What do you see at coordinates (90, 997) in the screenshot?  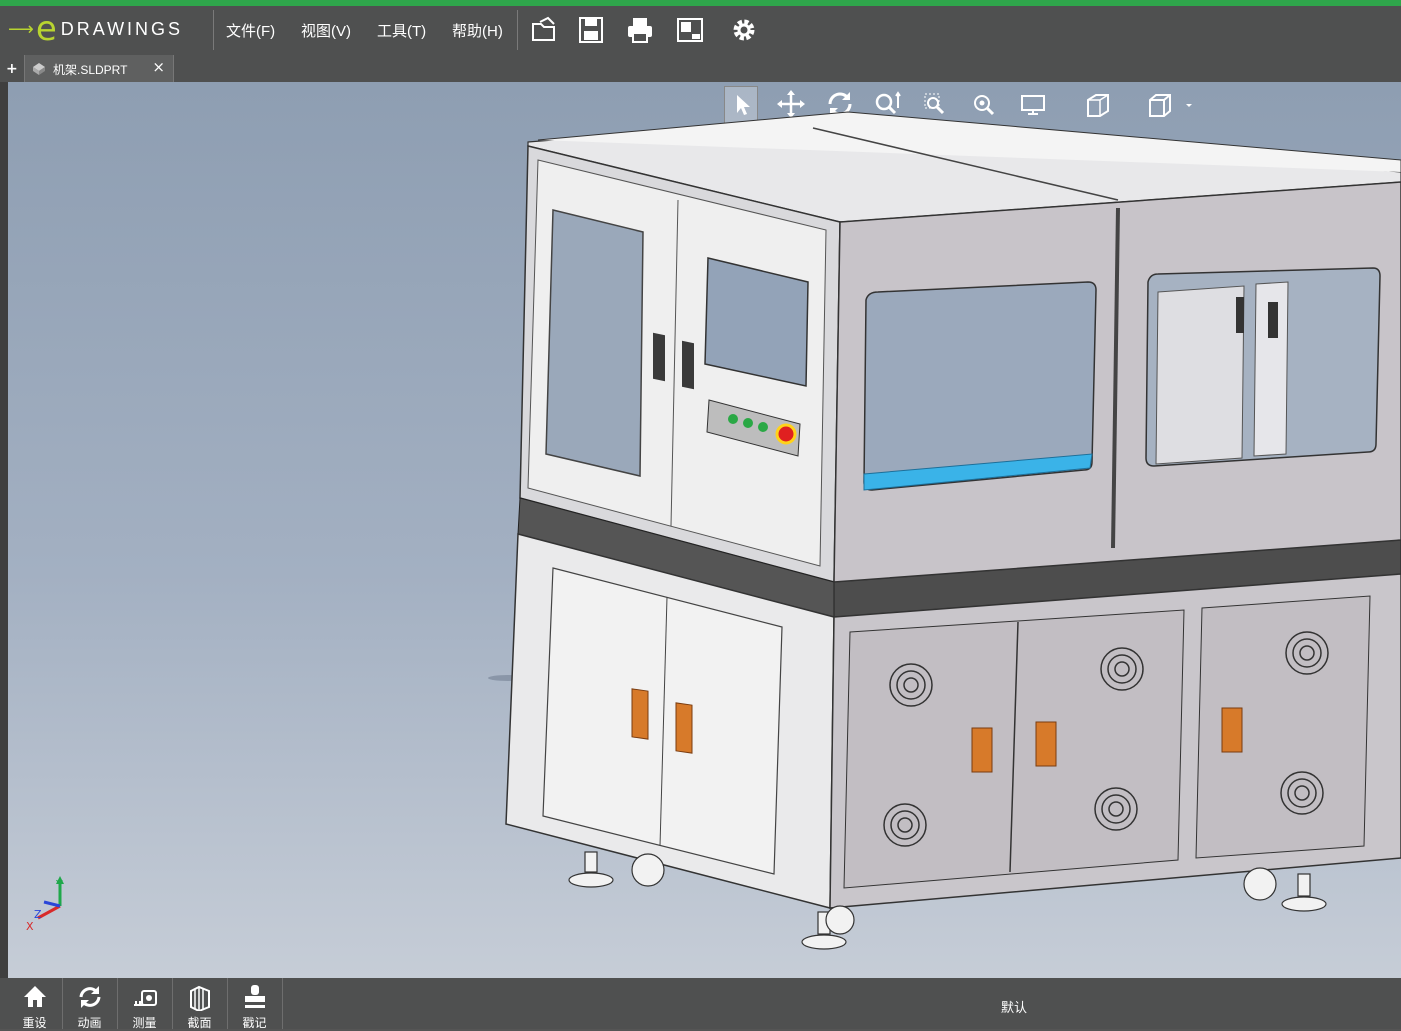 I see `animate-icon` at bounding box center [90, 997].